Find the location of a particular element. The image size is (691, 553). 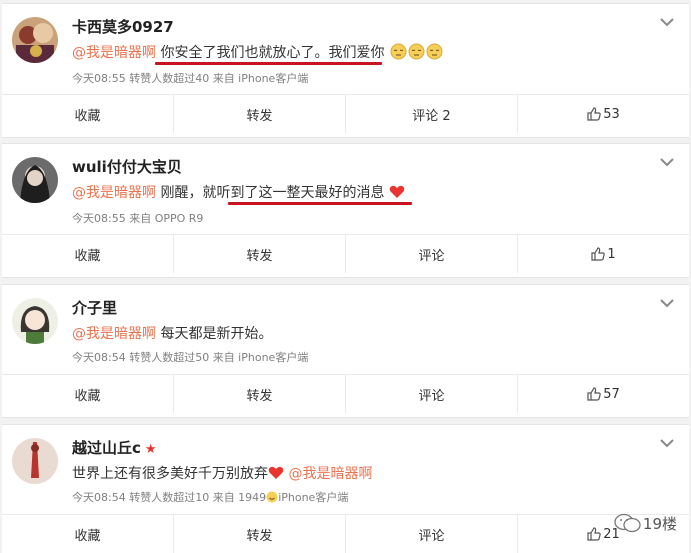

smile-emoji-icon is located at coordinates (272, 497).